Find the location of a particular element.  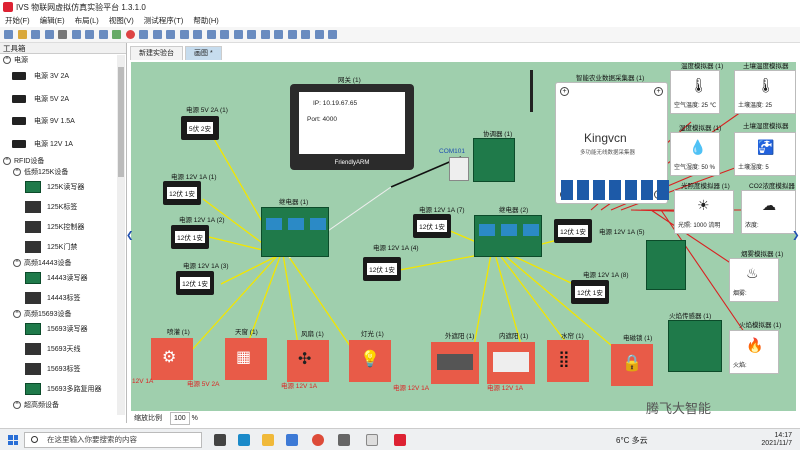

toolbox-item-power-12v: 电源 12V 1A is located at coordinates (63, 144).